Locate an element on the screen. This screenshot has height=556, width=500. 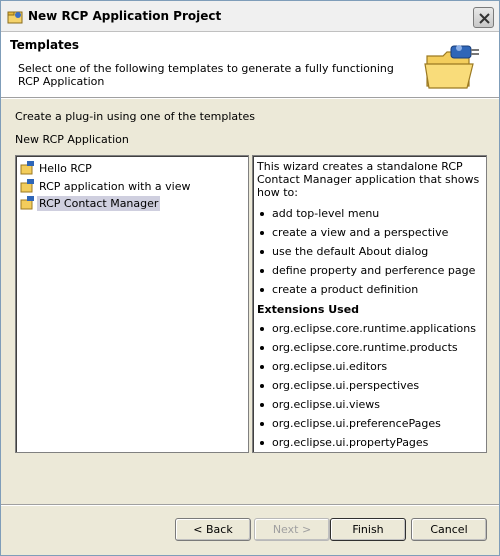
list-item-rcp-contact-manager: RCP Contact Manager is located at coordinates (90, 203).